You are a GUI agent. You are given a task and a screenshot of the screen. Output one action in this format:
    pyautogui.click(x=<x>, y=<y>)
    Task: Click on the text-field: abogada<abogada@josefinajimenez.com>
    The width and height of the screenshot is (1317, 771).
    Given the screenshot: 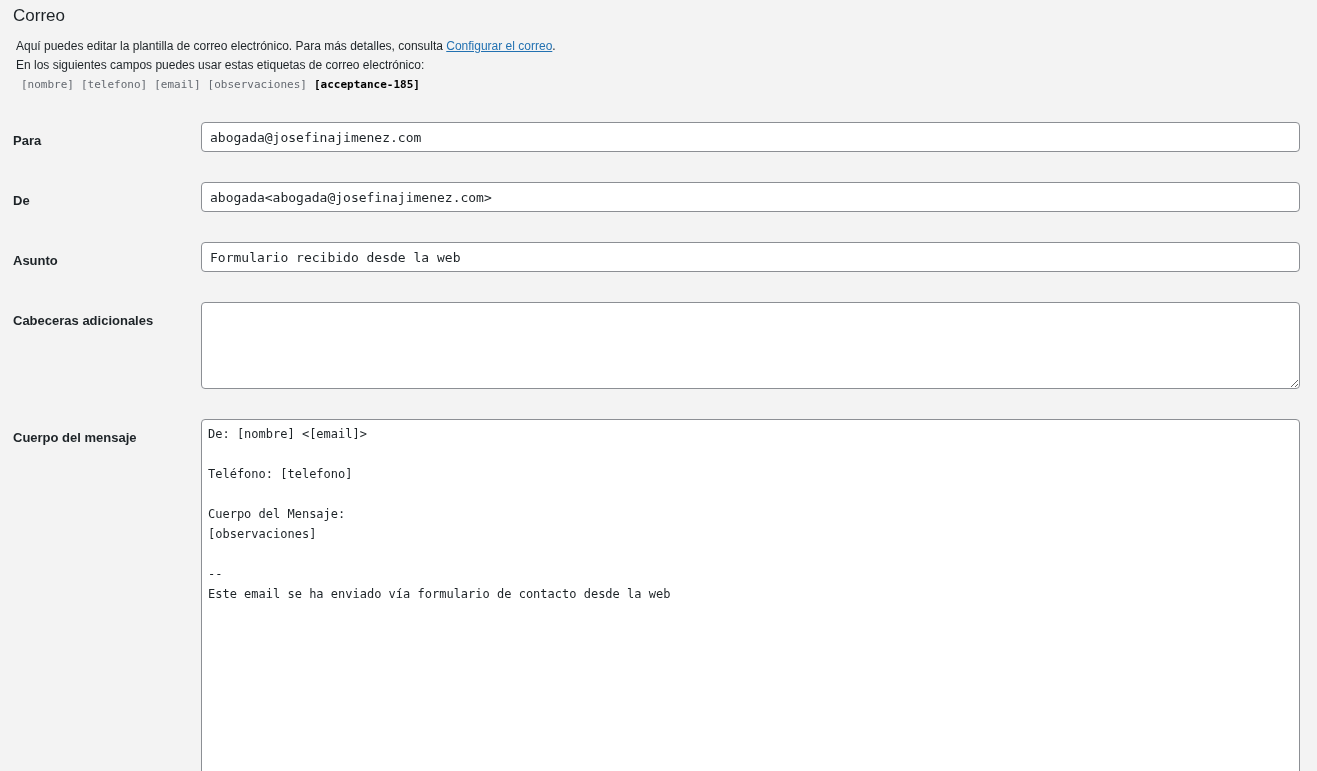 What is the action you would take?
    pyautogui.click(x=750, y=197)
    